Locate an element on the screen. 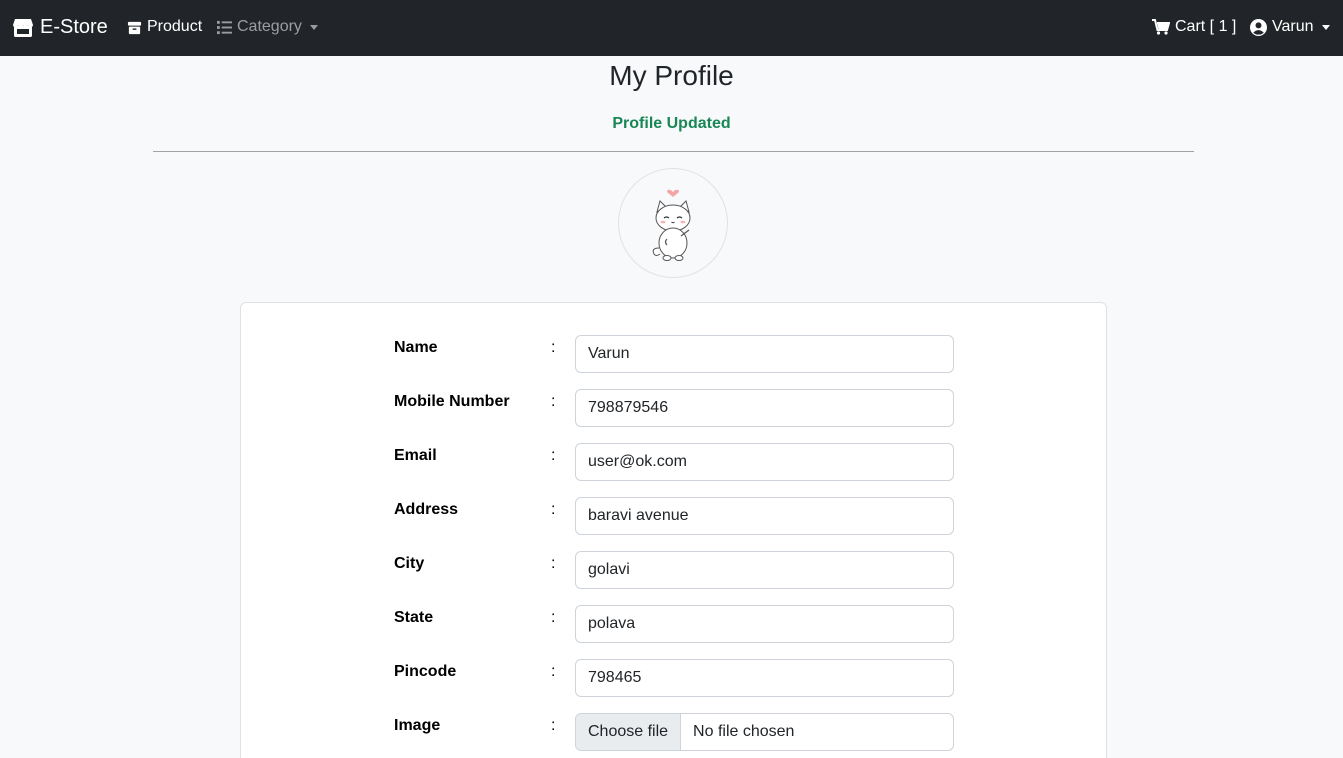 Image resolution: width=1343 pixels, height=758 pixels. name-label: Name is located at coordinates (416, 347).